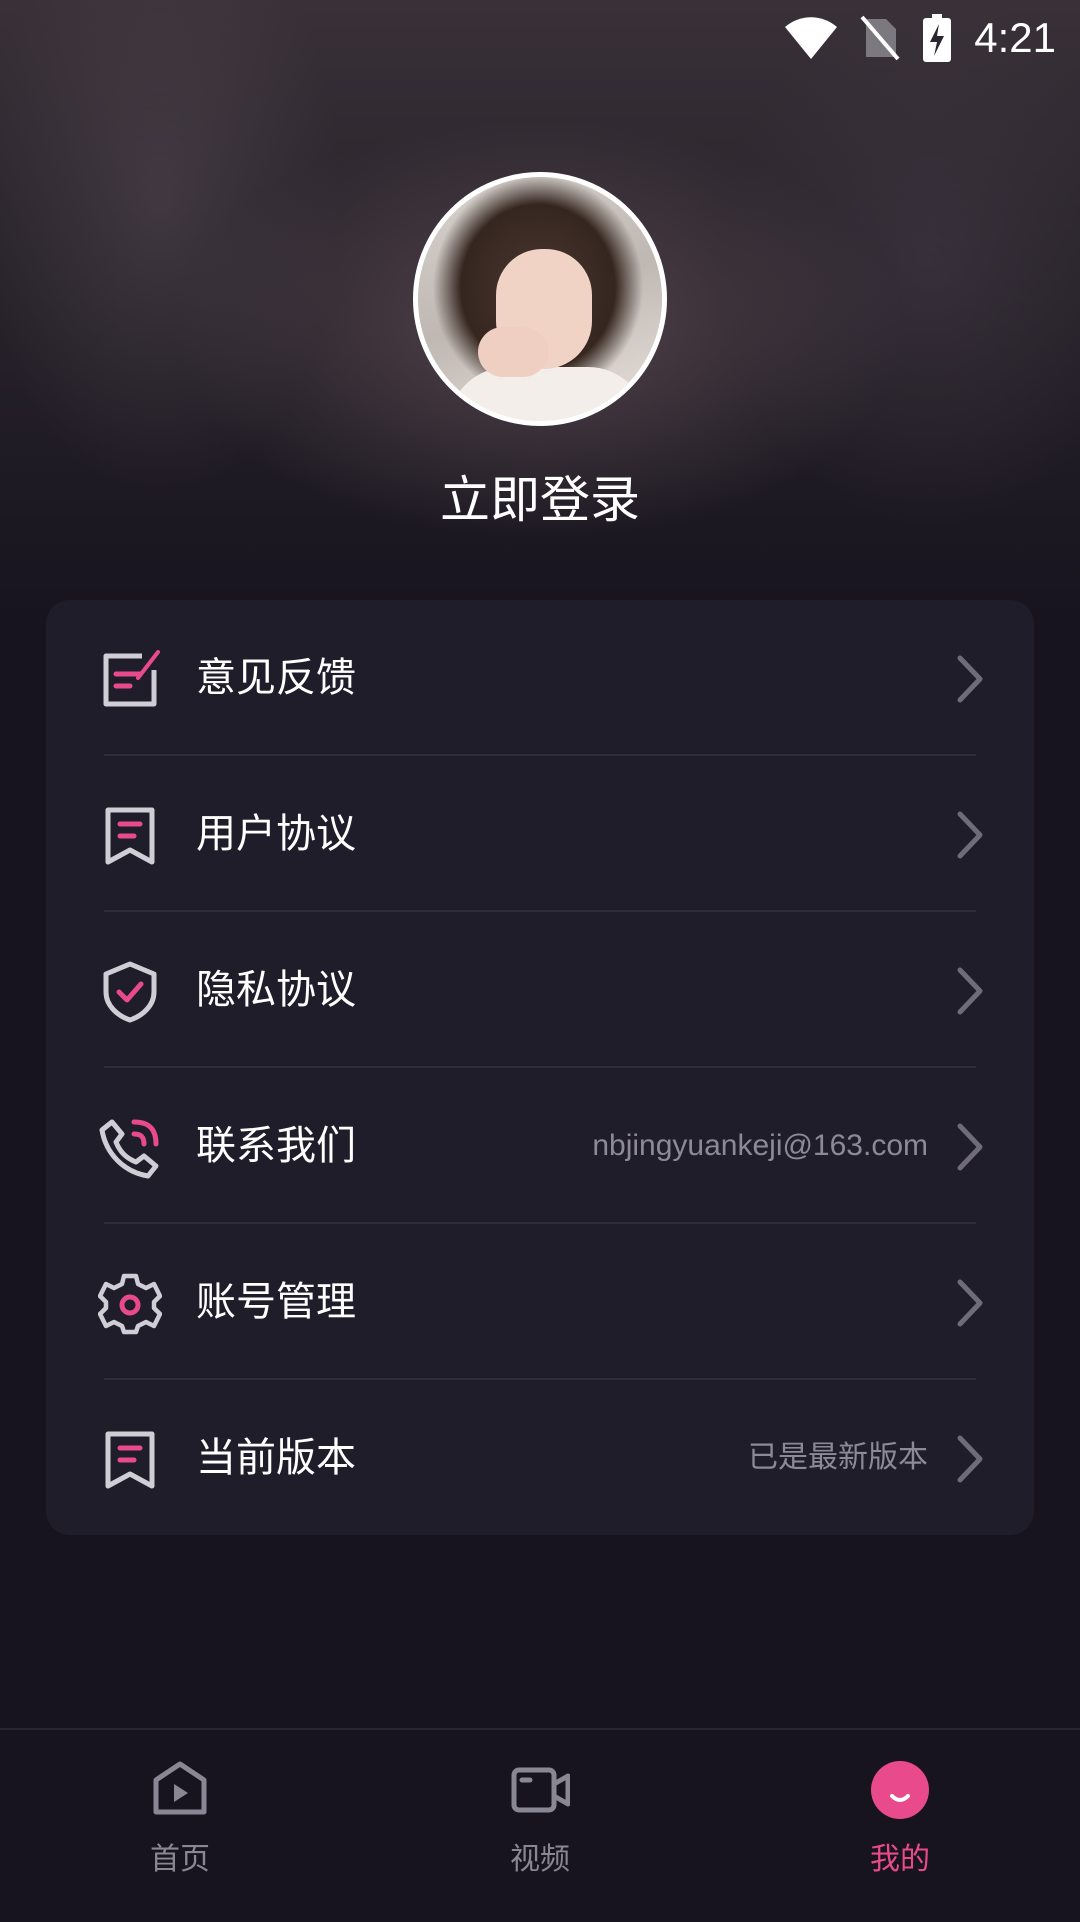  Describe the element at coordinates (130, 992) in the screenshot. I see `shield-check-icon` at that location.